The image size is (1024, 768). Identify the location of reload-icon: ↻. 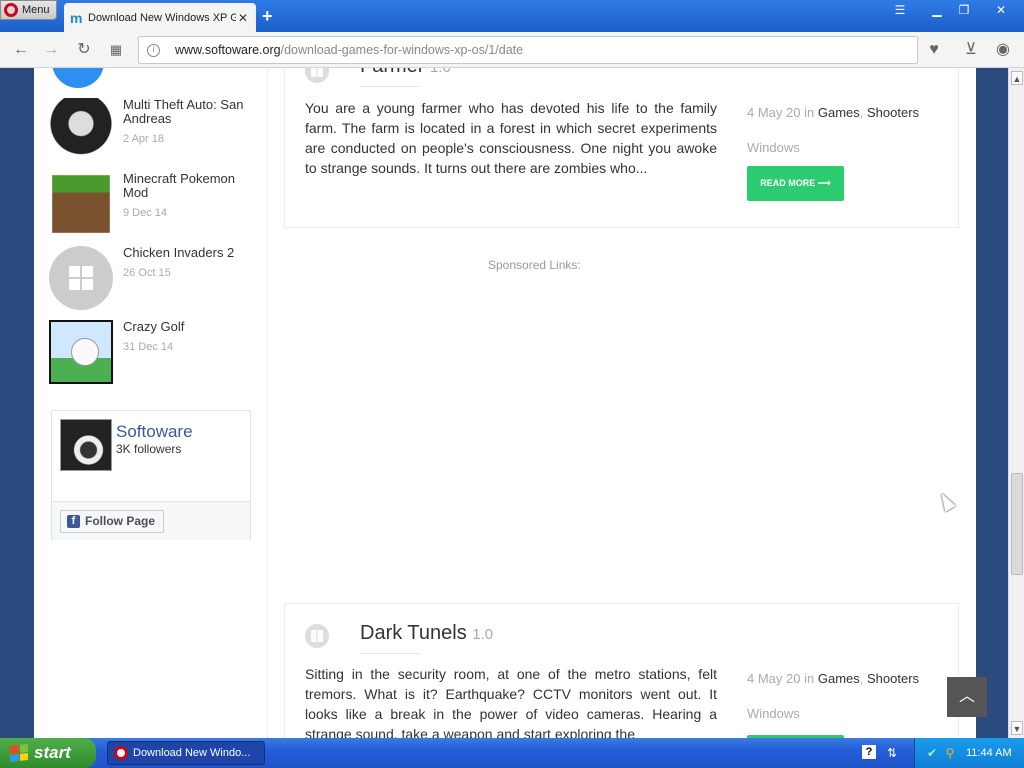
(84, 50).